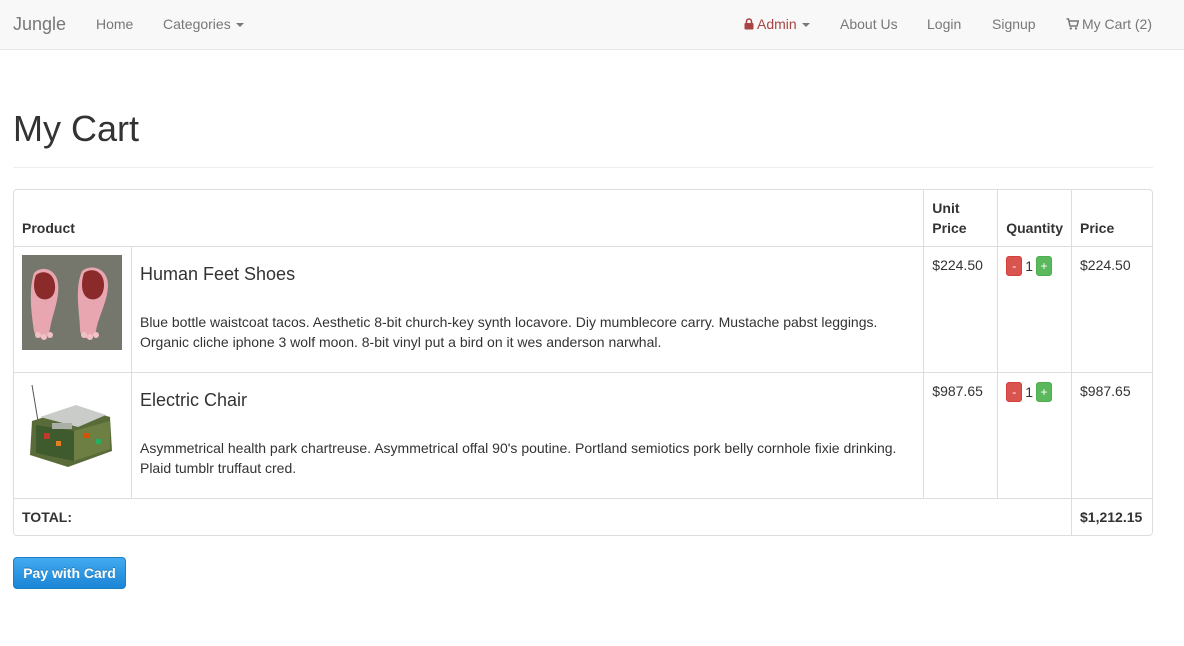 This screenshot has width=1184, height=646. I want to click on nav-categories-dropdown: Categories, so click(203, 24).